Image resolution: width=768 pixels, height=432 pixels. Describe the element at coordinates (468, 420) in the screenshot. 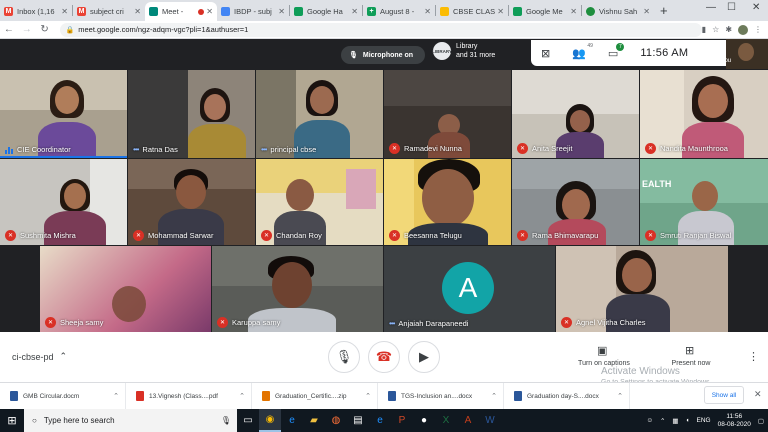

I see `acrobat-icon: A` at that location.